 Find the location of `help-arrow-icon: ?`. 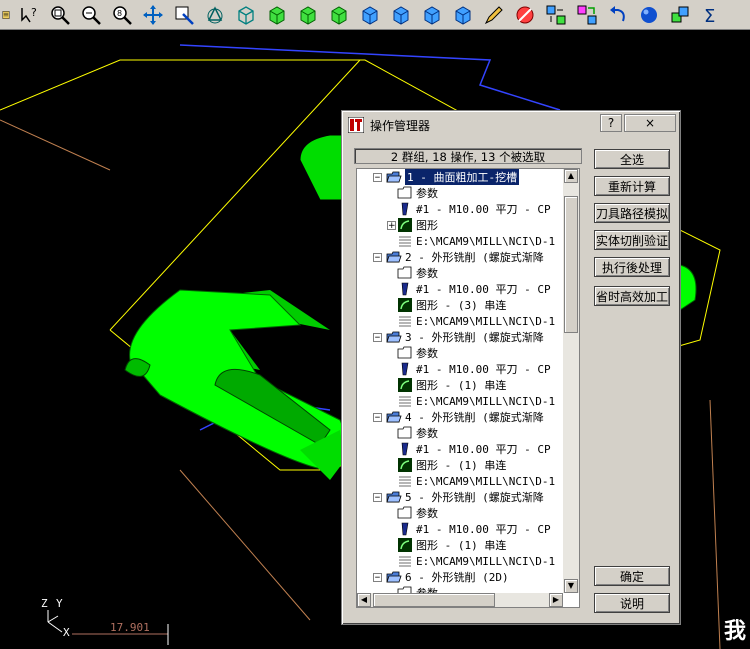

help-arrow-icon: ? is located at coordinates (28, 14).